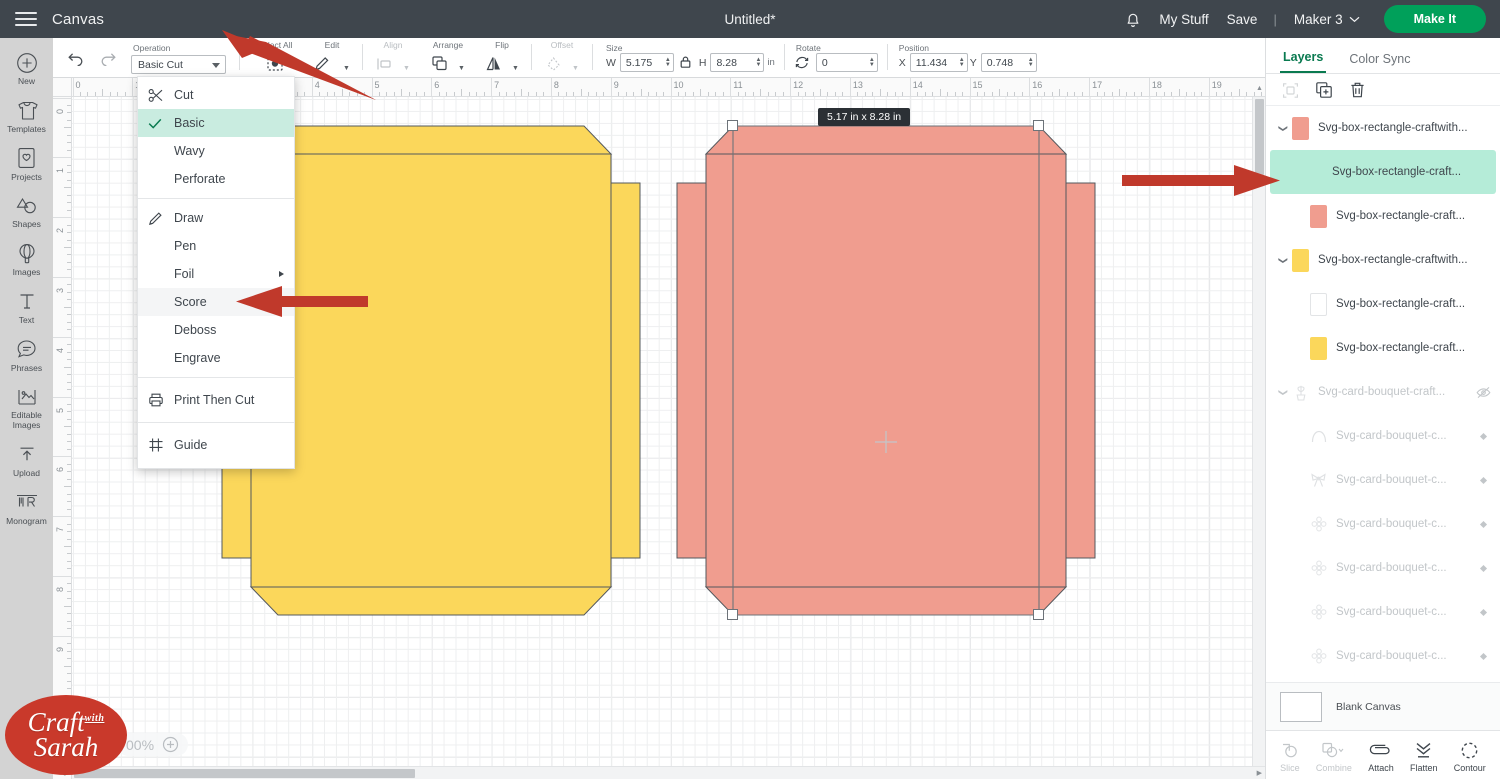  What do you see at coordinates (216, 445) in the screenshot?
I see `menu-item-guide: Guide` at bounding box center [216, 445].